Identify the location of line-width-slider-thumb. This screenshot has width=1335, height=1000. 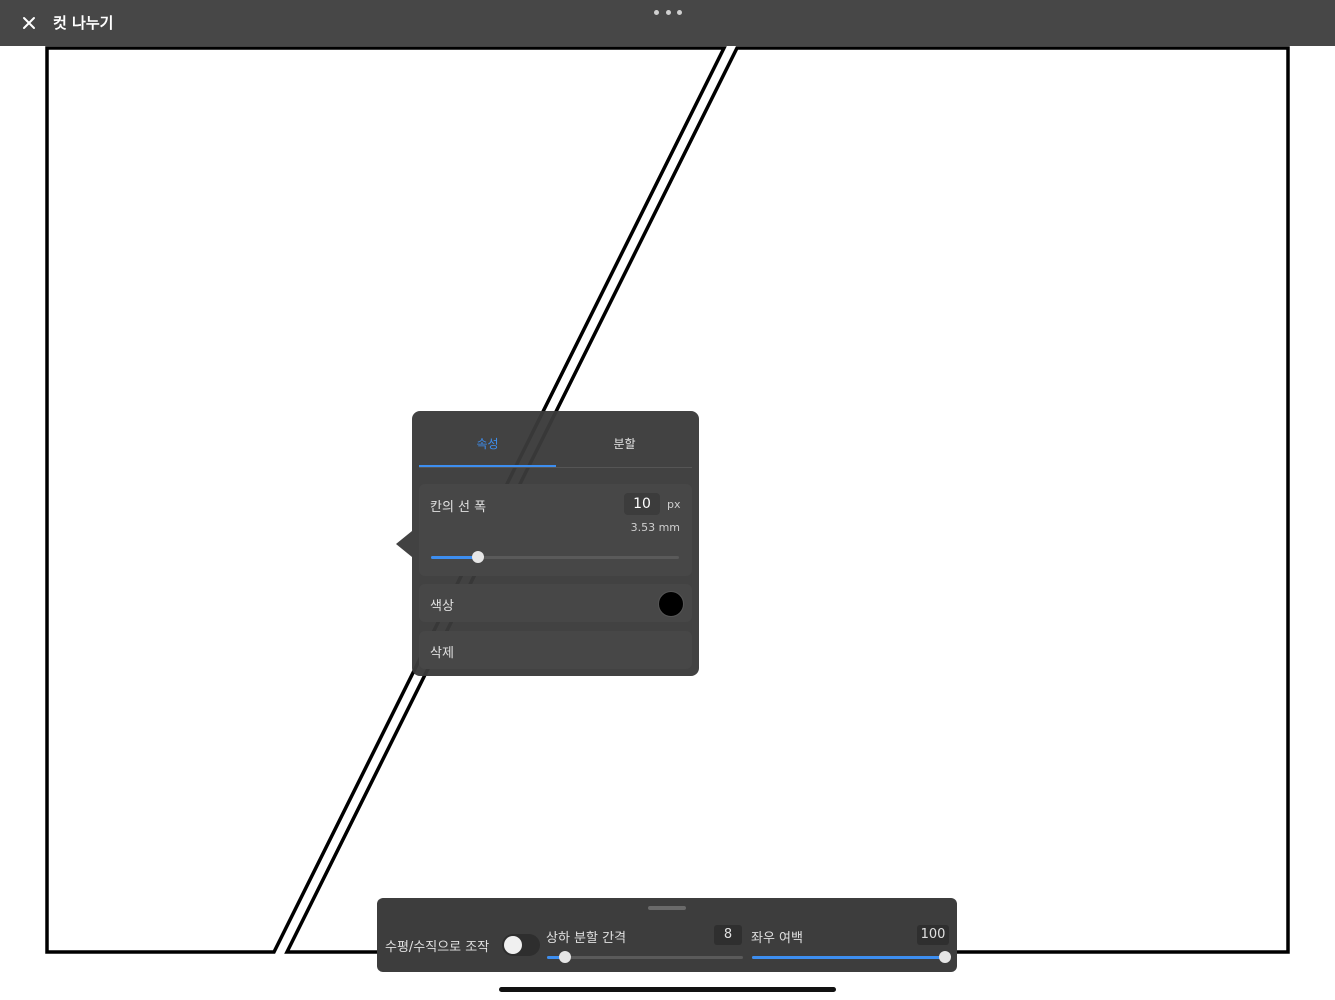
(478, 557).